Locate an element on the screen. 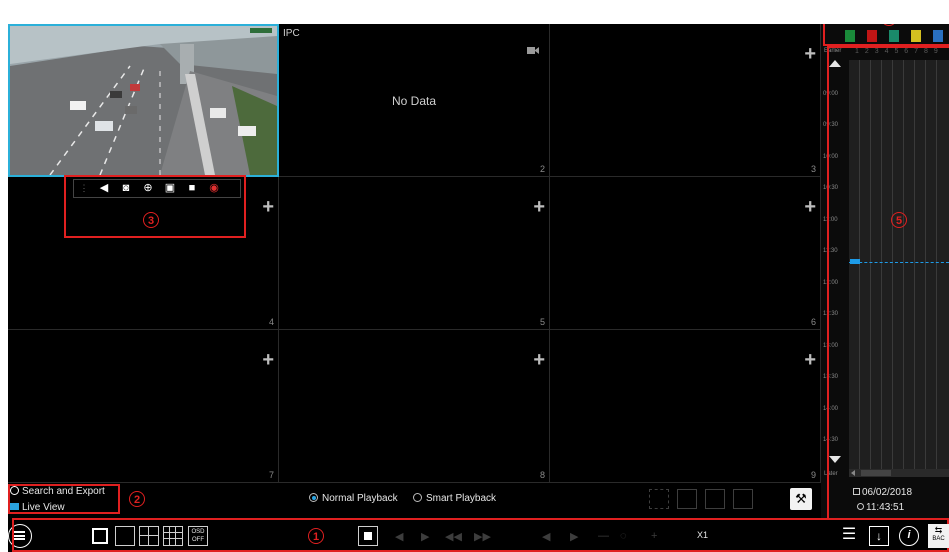  stop-button is located at coordinates (368, 536).